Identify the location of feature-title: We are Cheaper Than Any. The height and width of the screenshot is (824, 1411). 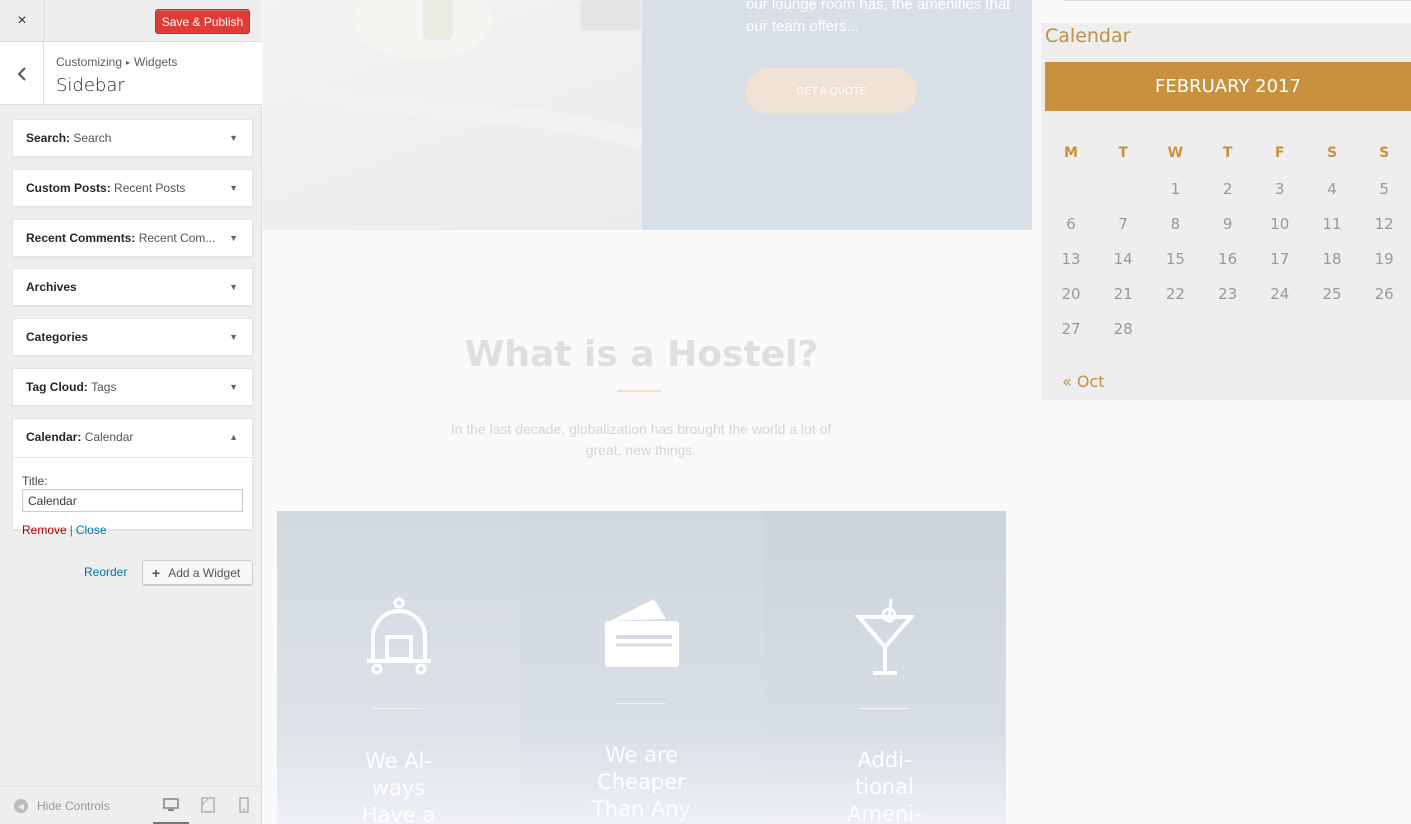
(641, 782).